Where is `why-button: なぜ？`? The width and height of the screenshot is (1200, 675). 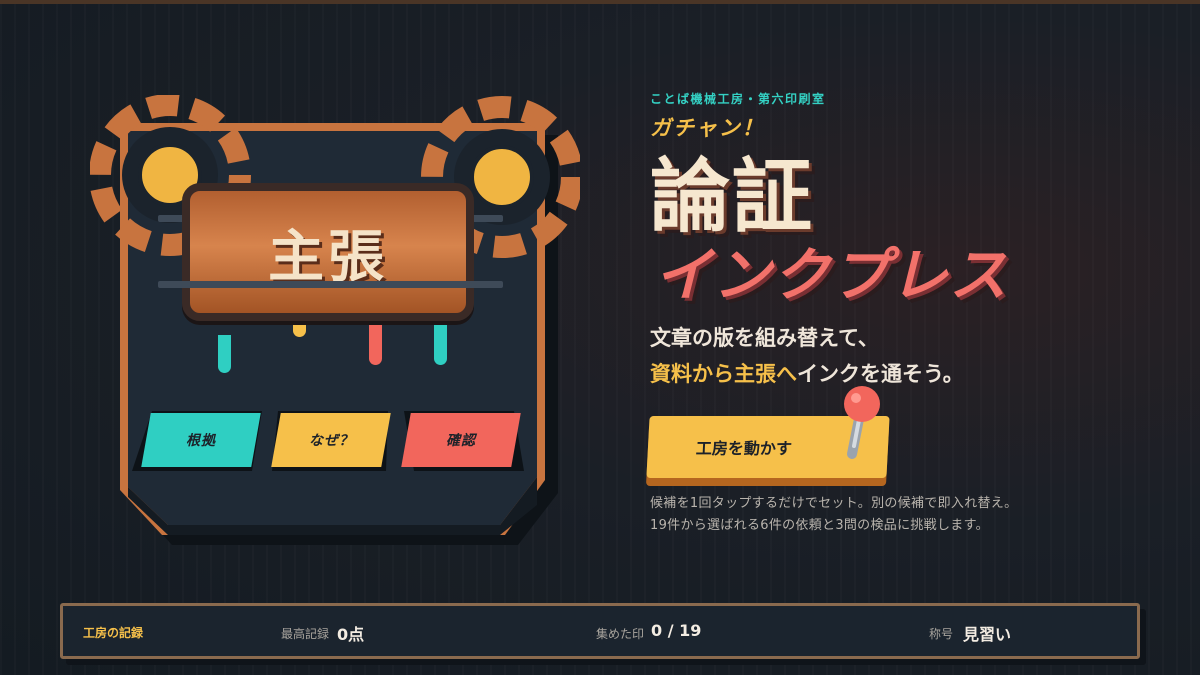
why-button: なぜ？ is located at coordinates (331, 440).